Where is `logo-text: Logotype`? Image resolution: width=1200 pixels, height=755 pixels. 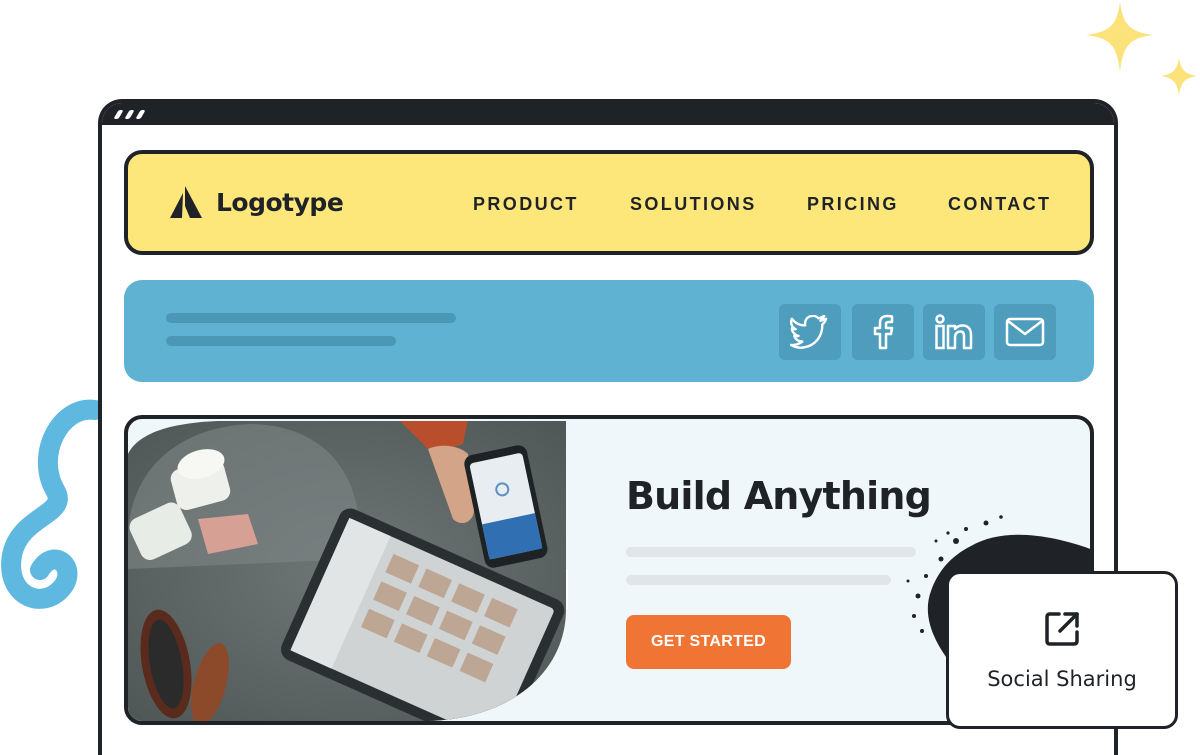 logo-text: Logotype is located at coordinates (280, 202).